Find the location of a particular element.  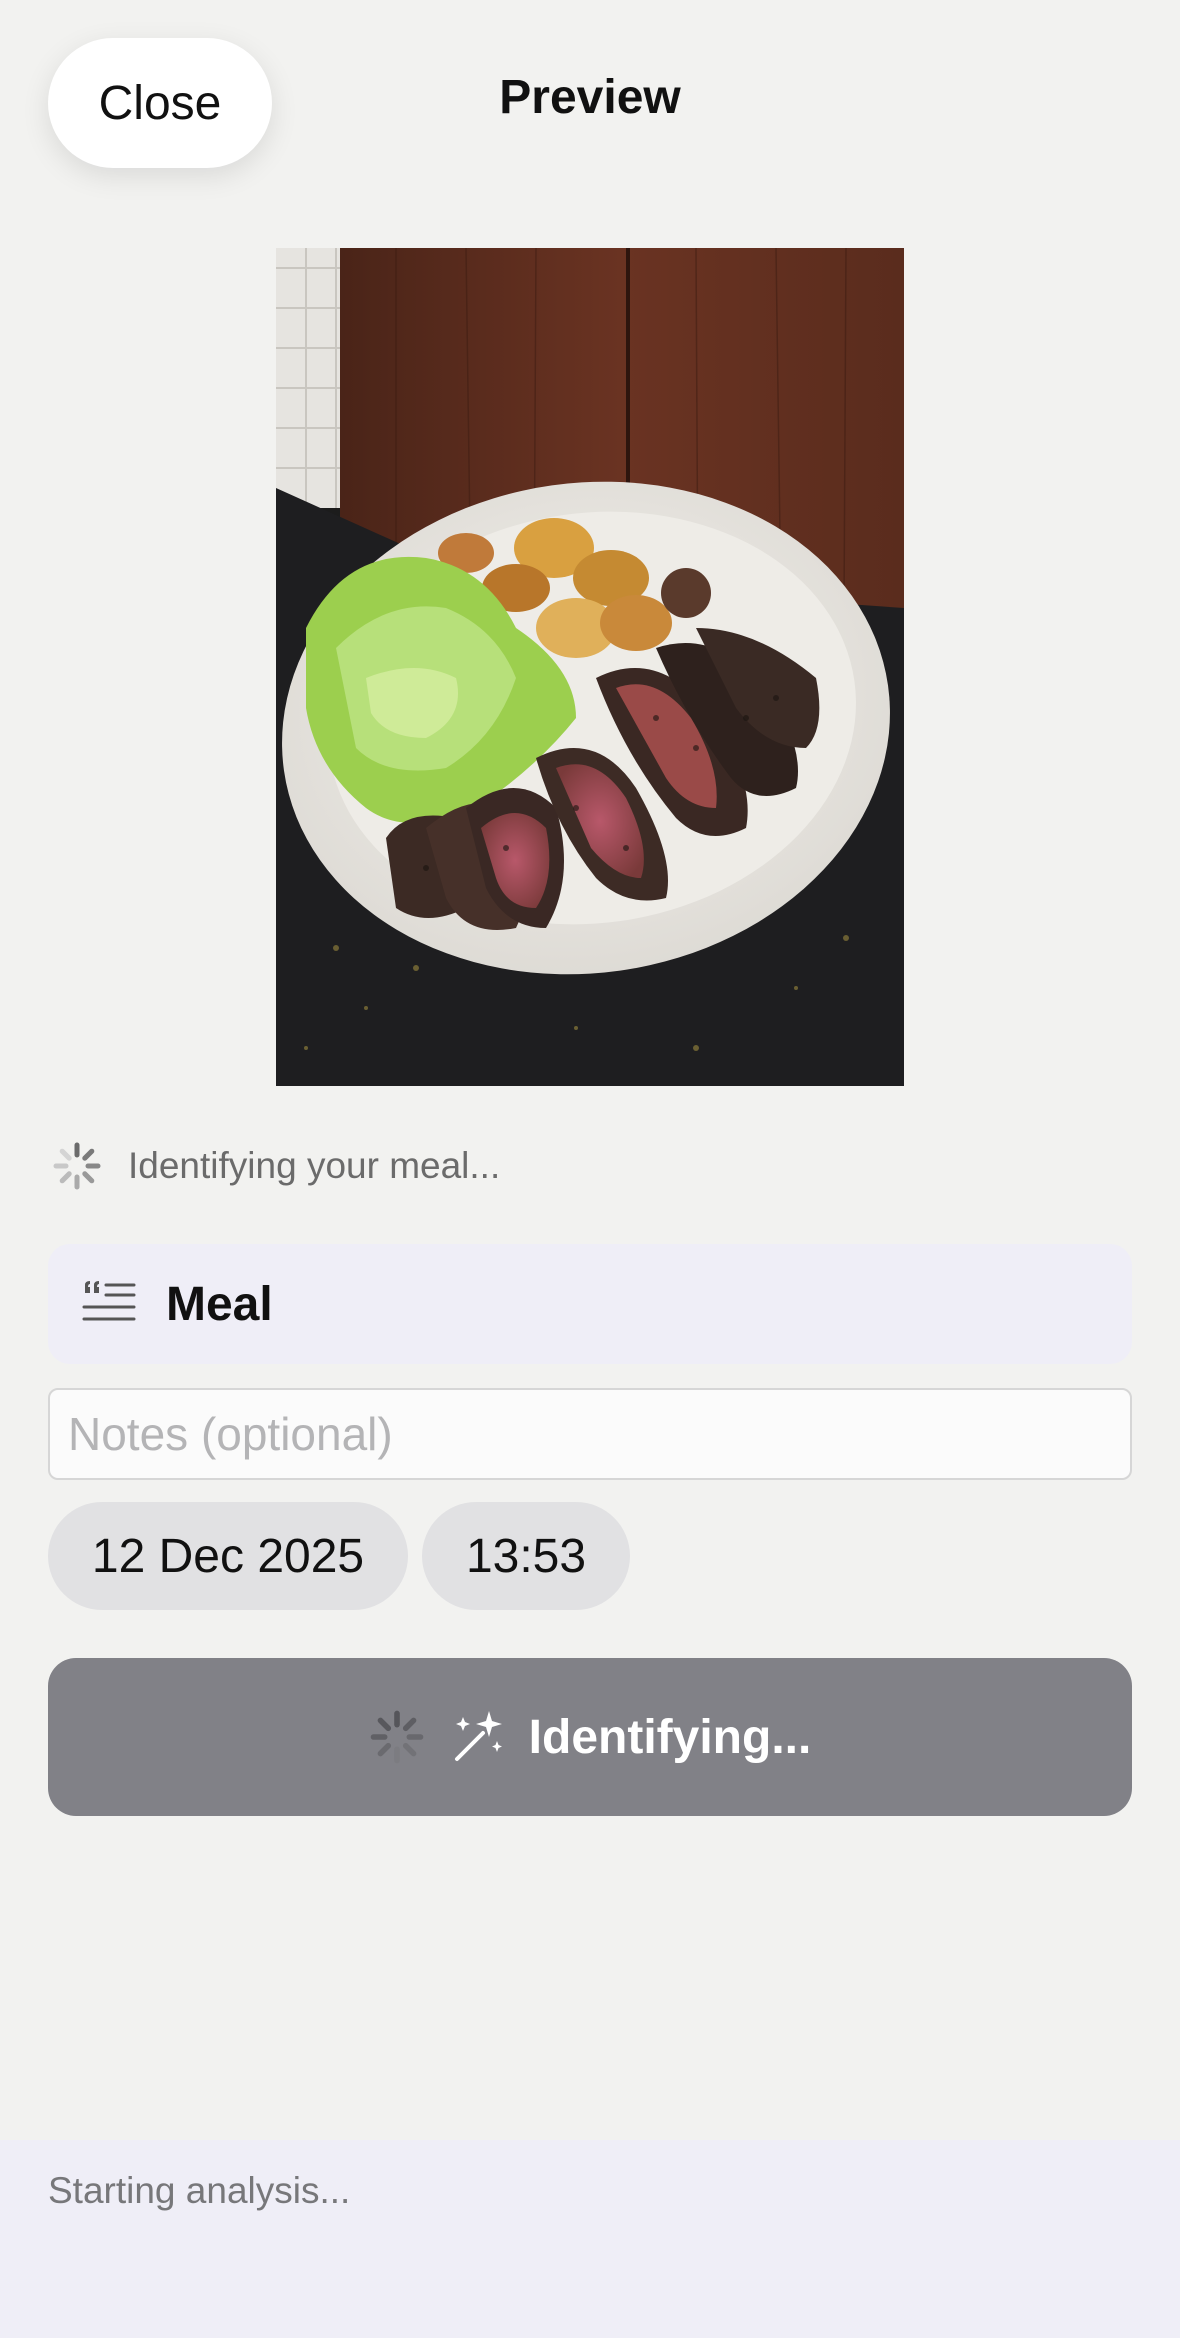

meal-card: Meal is located at coordinates (590, 1304).